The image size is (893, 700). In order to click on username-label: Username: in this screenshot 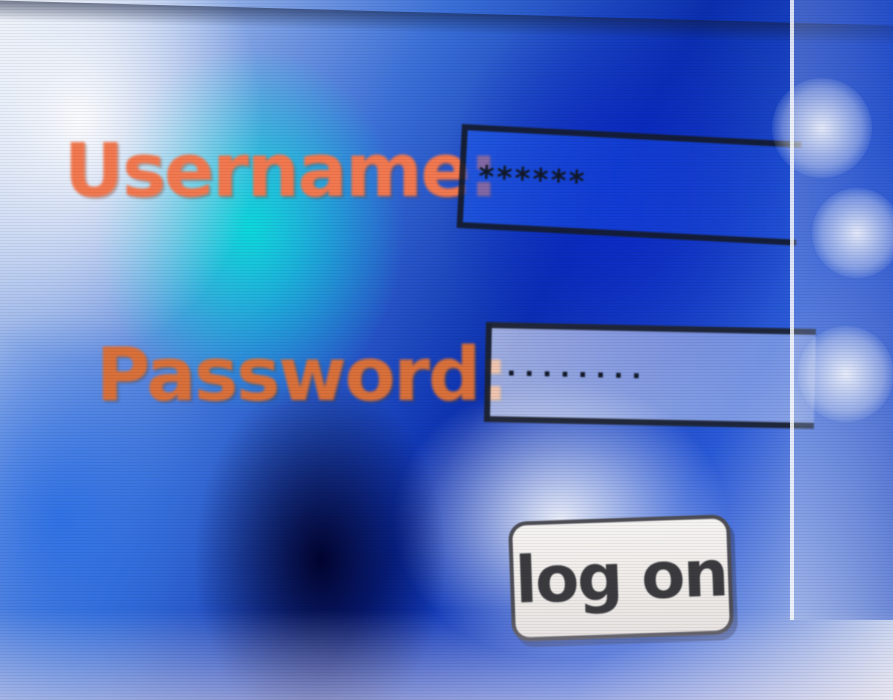, I will do `click(281, 171)`.